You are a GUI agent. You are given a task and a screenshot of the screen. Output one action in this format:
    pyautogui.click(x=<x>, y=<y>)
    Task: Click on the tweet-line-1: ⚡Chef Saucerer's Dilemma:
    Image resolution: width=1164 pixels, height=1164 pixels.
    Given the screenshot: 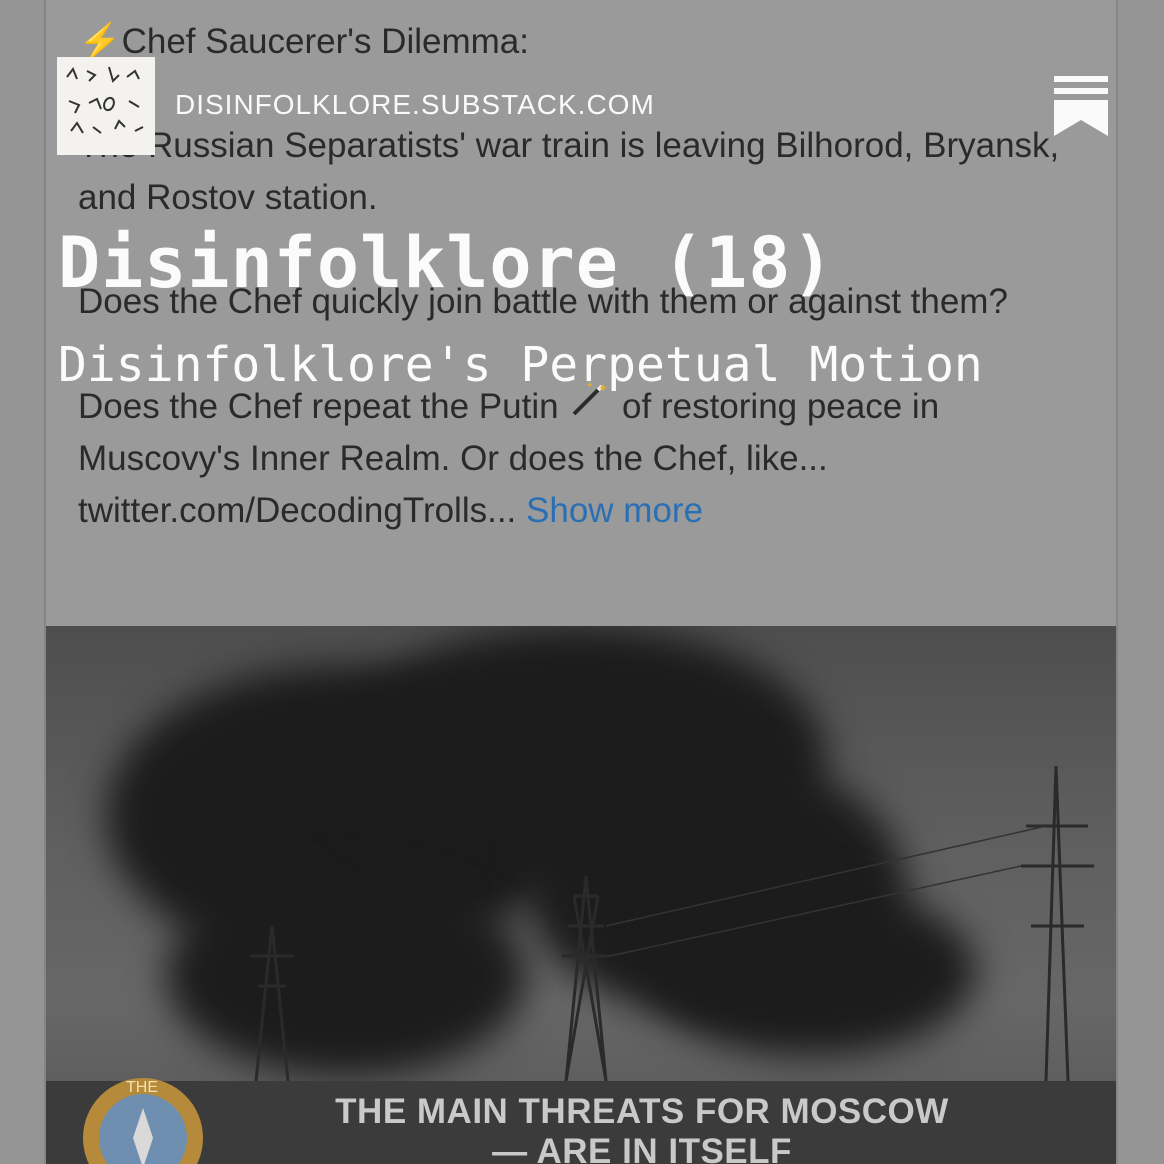 What is the action you would take?
    pyautogui.click(x=573, y=42)
    